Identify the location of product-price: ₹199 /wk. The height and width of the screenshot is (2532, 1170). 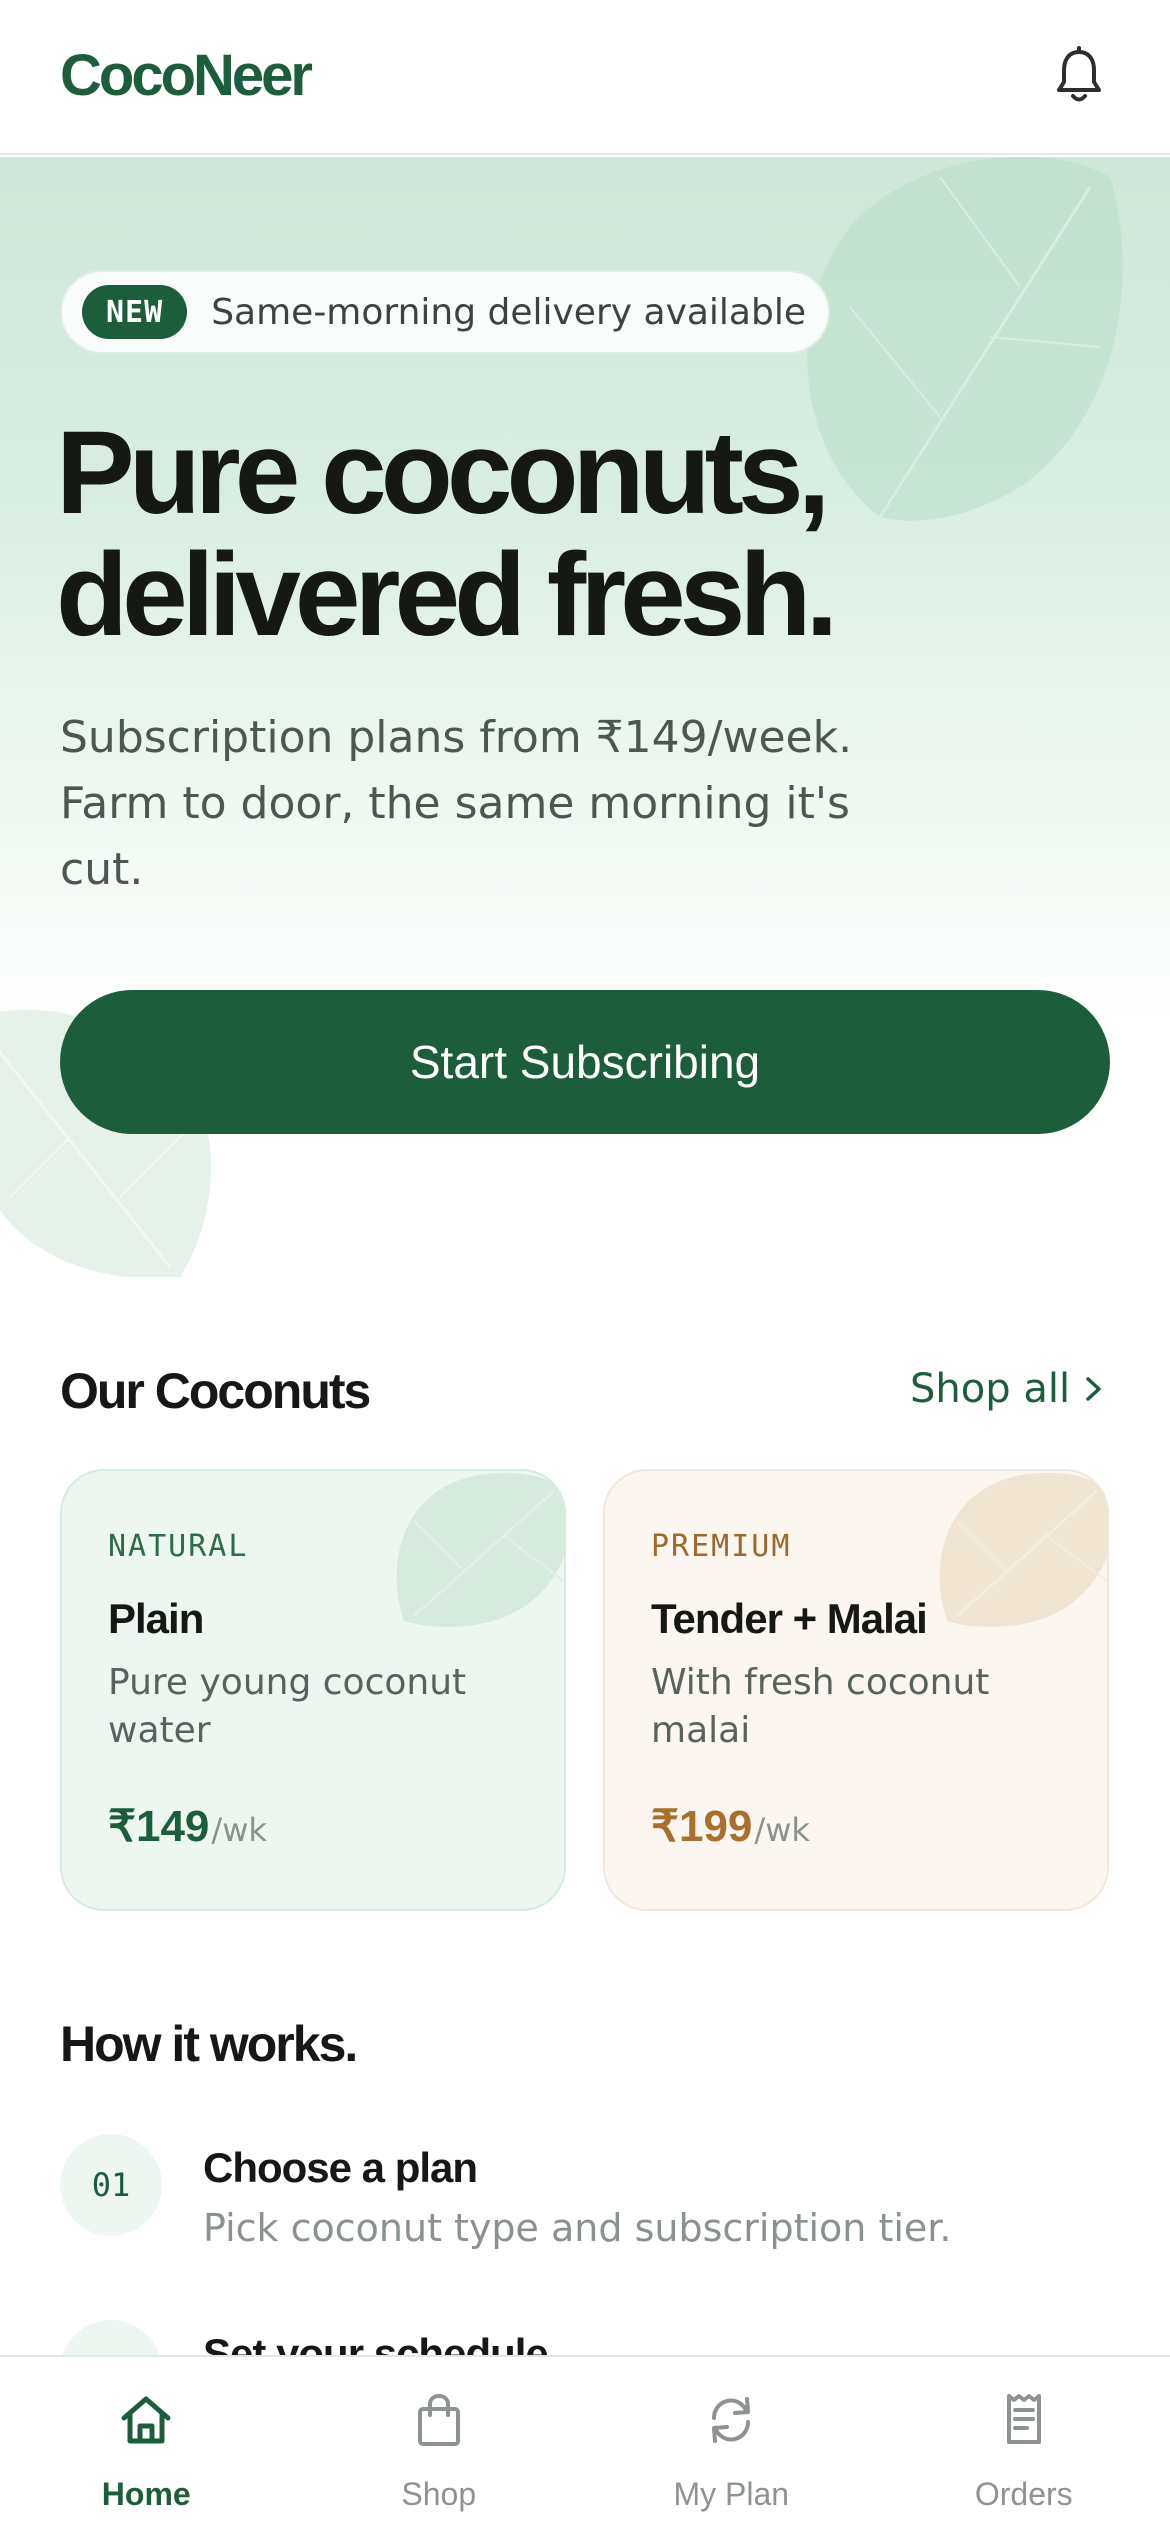
(730, 1826).